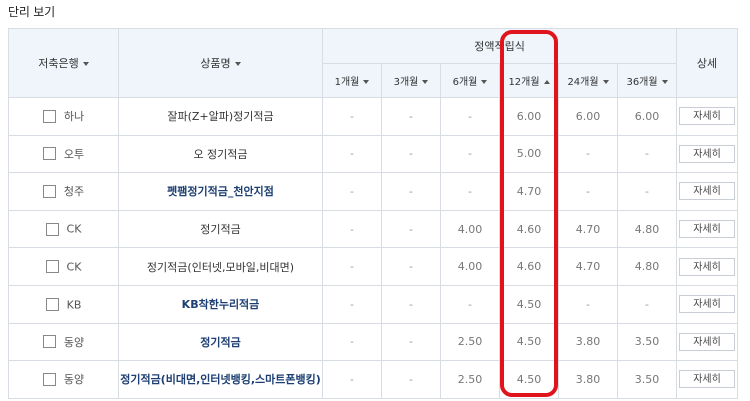 The height and width of the screenshot is (401, 750). I want to click on bank-name: 오투, so click(74, 154).